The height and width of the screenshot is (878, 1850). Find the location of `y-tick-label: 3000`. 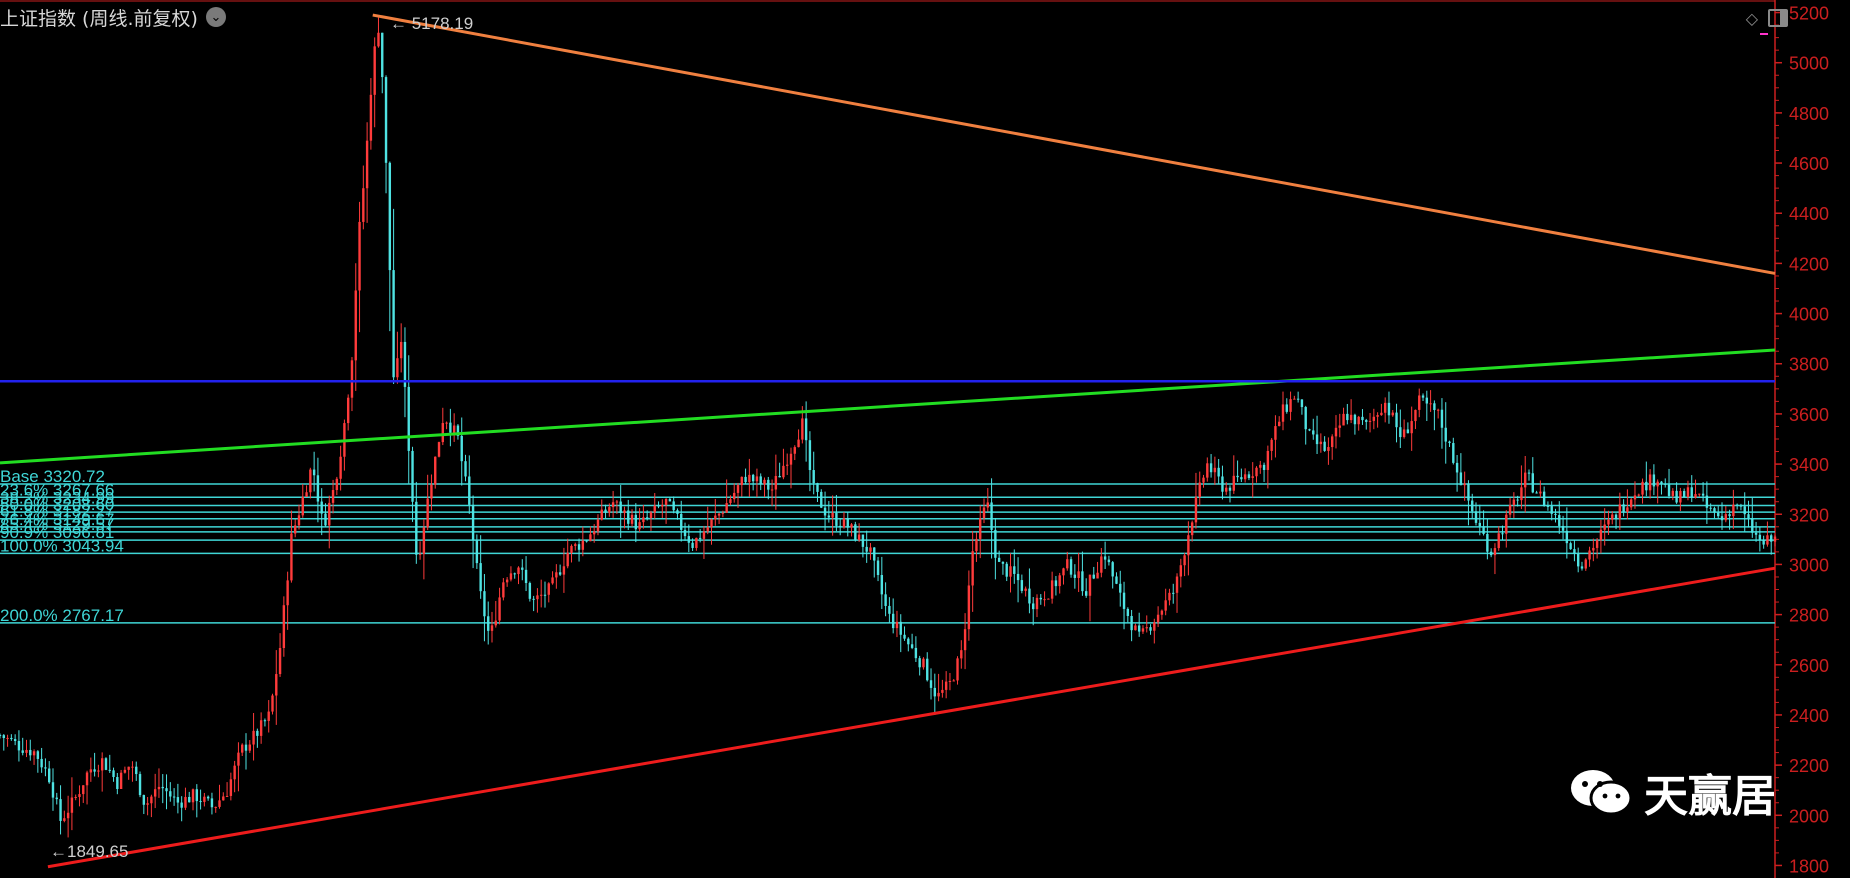

y-tick-label: 3000 is located at coordinates (1809, 565).